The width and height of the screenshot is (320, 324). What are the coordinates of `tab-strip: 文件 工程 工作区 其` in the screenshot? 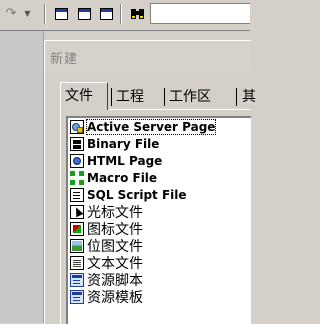 It's located at (160, 96).